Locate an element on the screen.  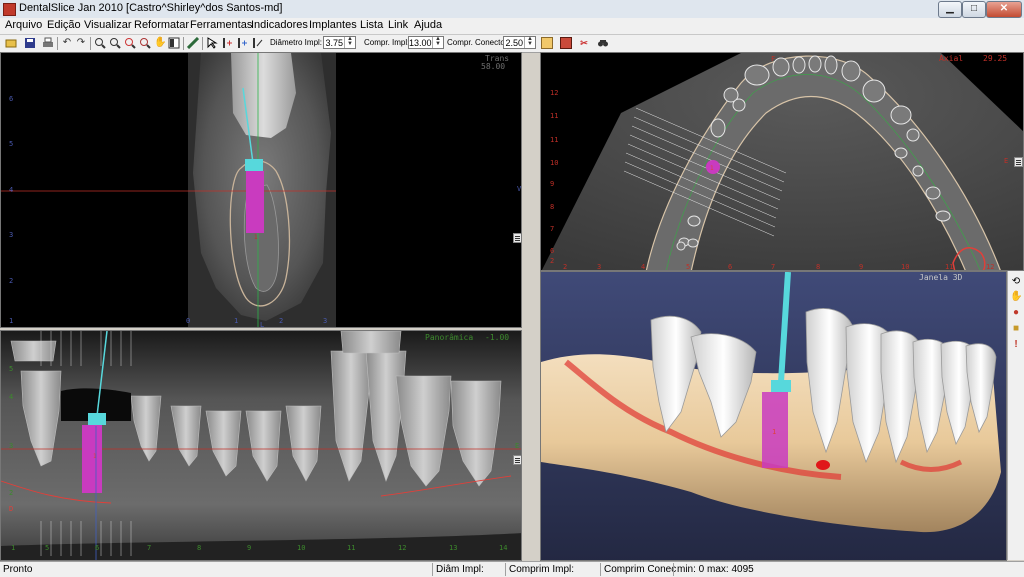
panoramic-view-value: -1.00 is located at coordinates (497, 337).